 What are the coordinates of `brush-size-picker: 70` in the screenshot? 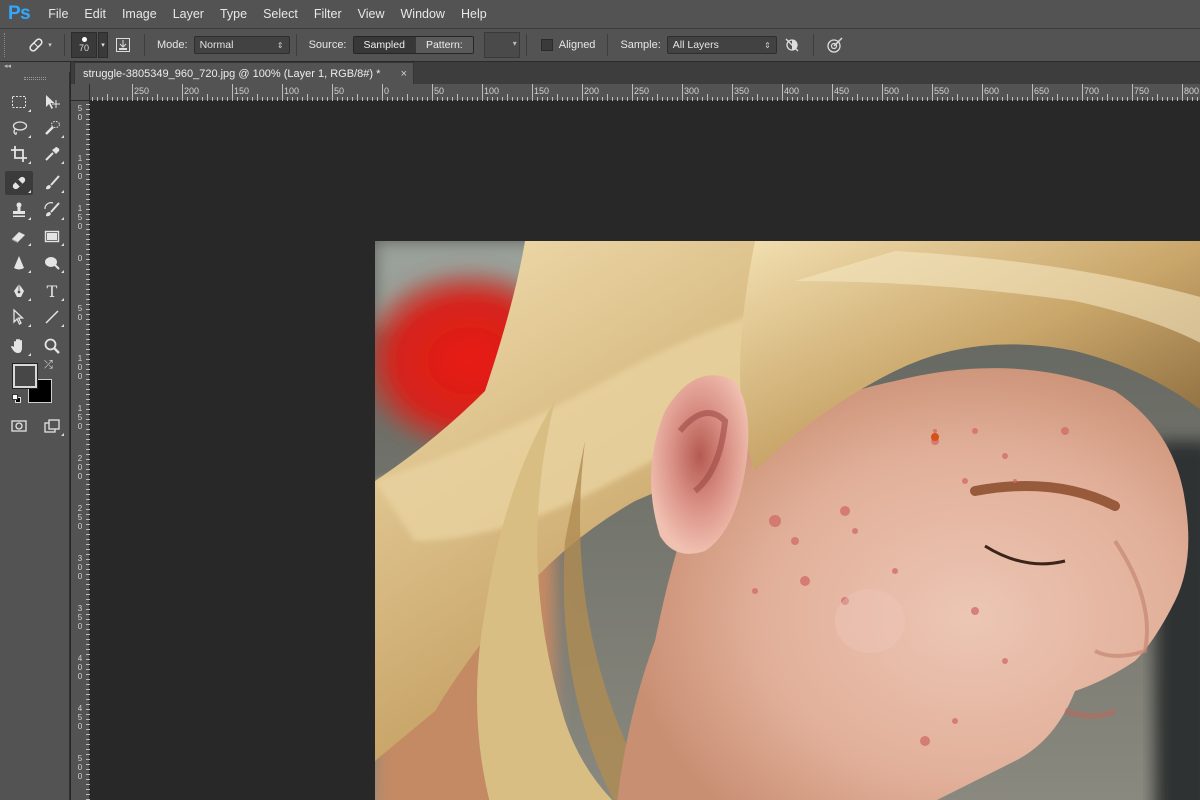 It's located at (84, 45).